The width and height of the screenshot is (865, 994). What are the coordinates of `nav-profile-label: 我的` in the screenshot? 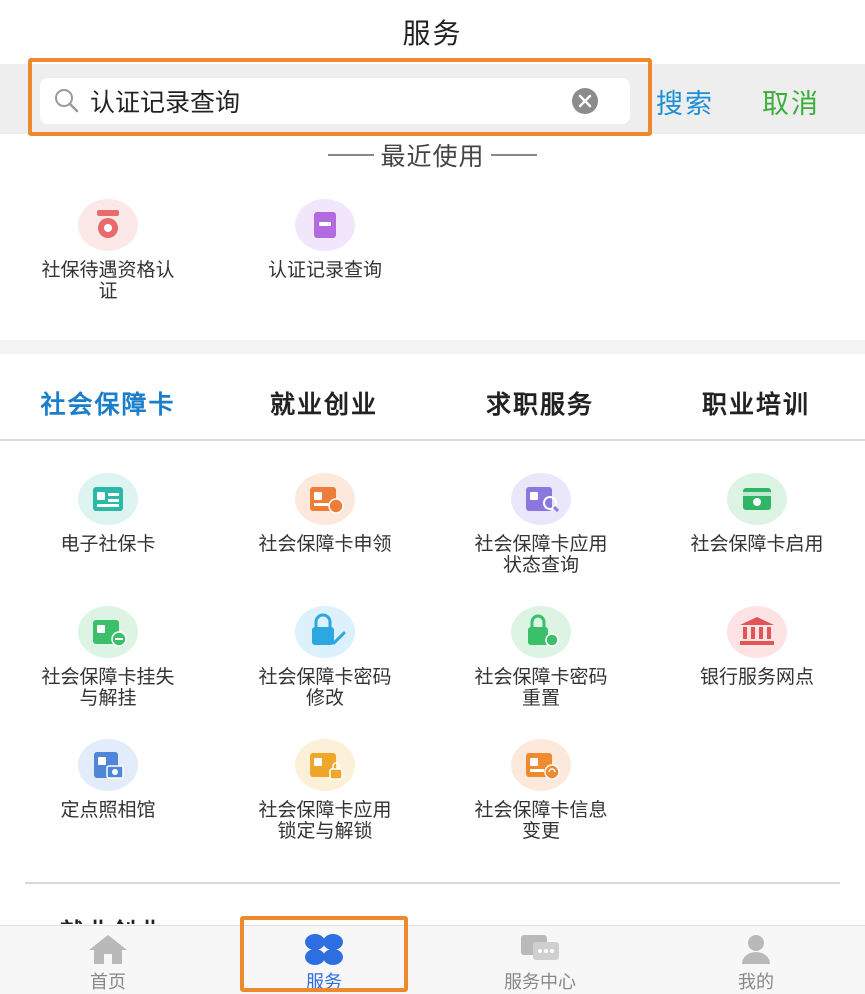 It's located at (756, 982).